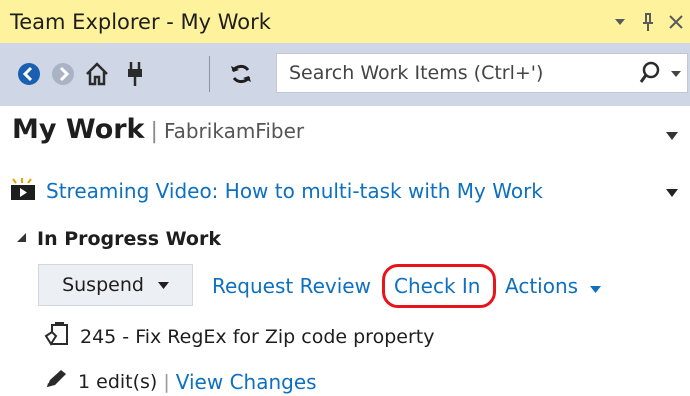 Image resolution: width=690 pixels, height=396 pixels. What do you see at coordinates (676, 73) in the screenshot?
I see `search-options-dropdown-icon` at bounding box center [676, 73].